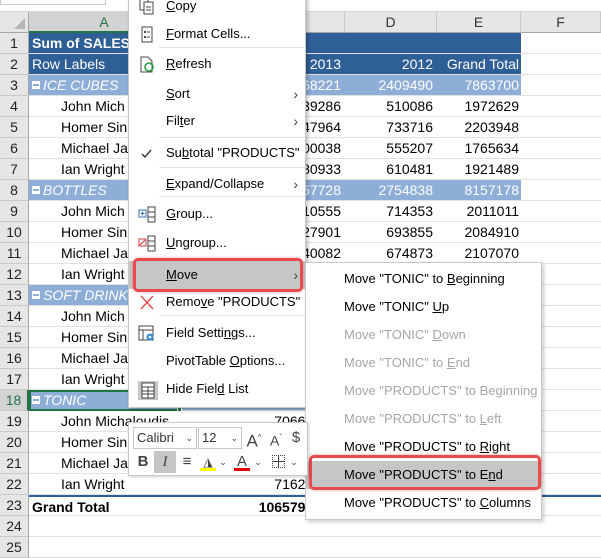 Image resolution: width=601 pixels, height=558 pixels. What do you see at coordinates (14, 43) in the screenshot?
I see `row-header: 1` at bounding box center [14, 43].